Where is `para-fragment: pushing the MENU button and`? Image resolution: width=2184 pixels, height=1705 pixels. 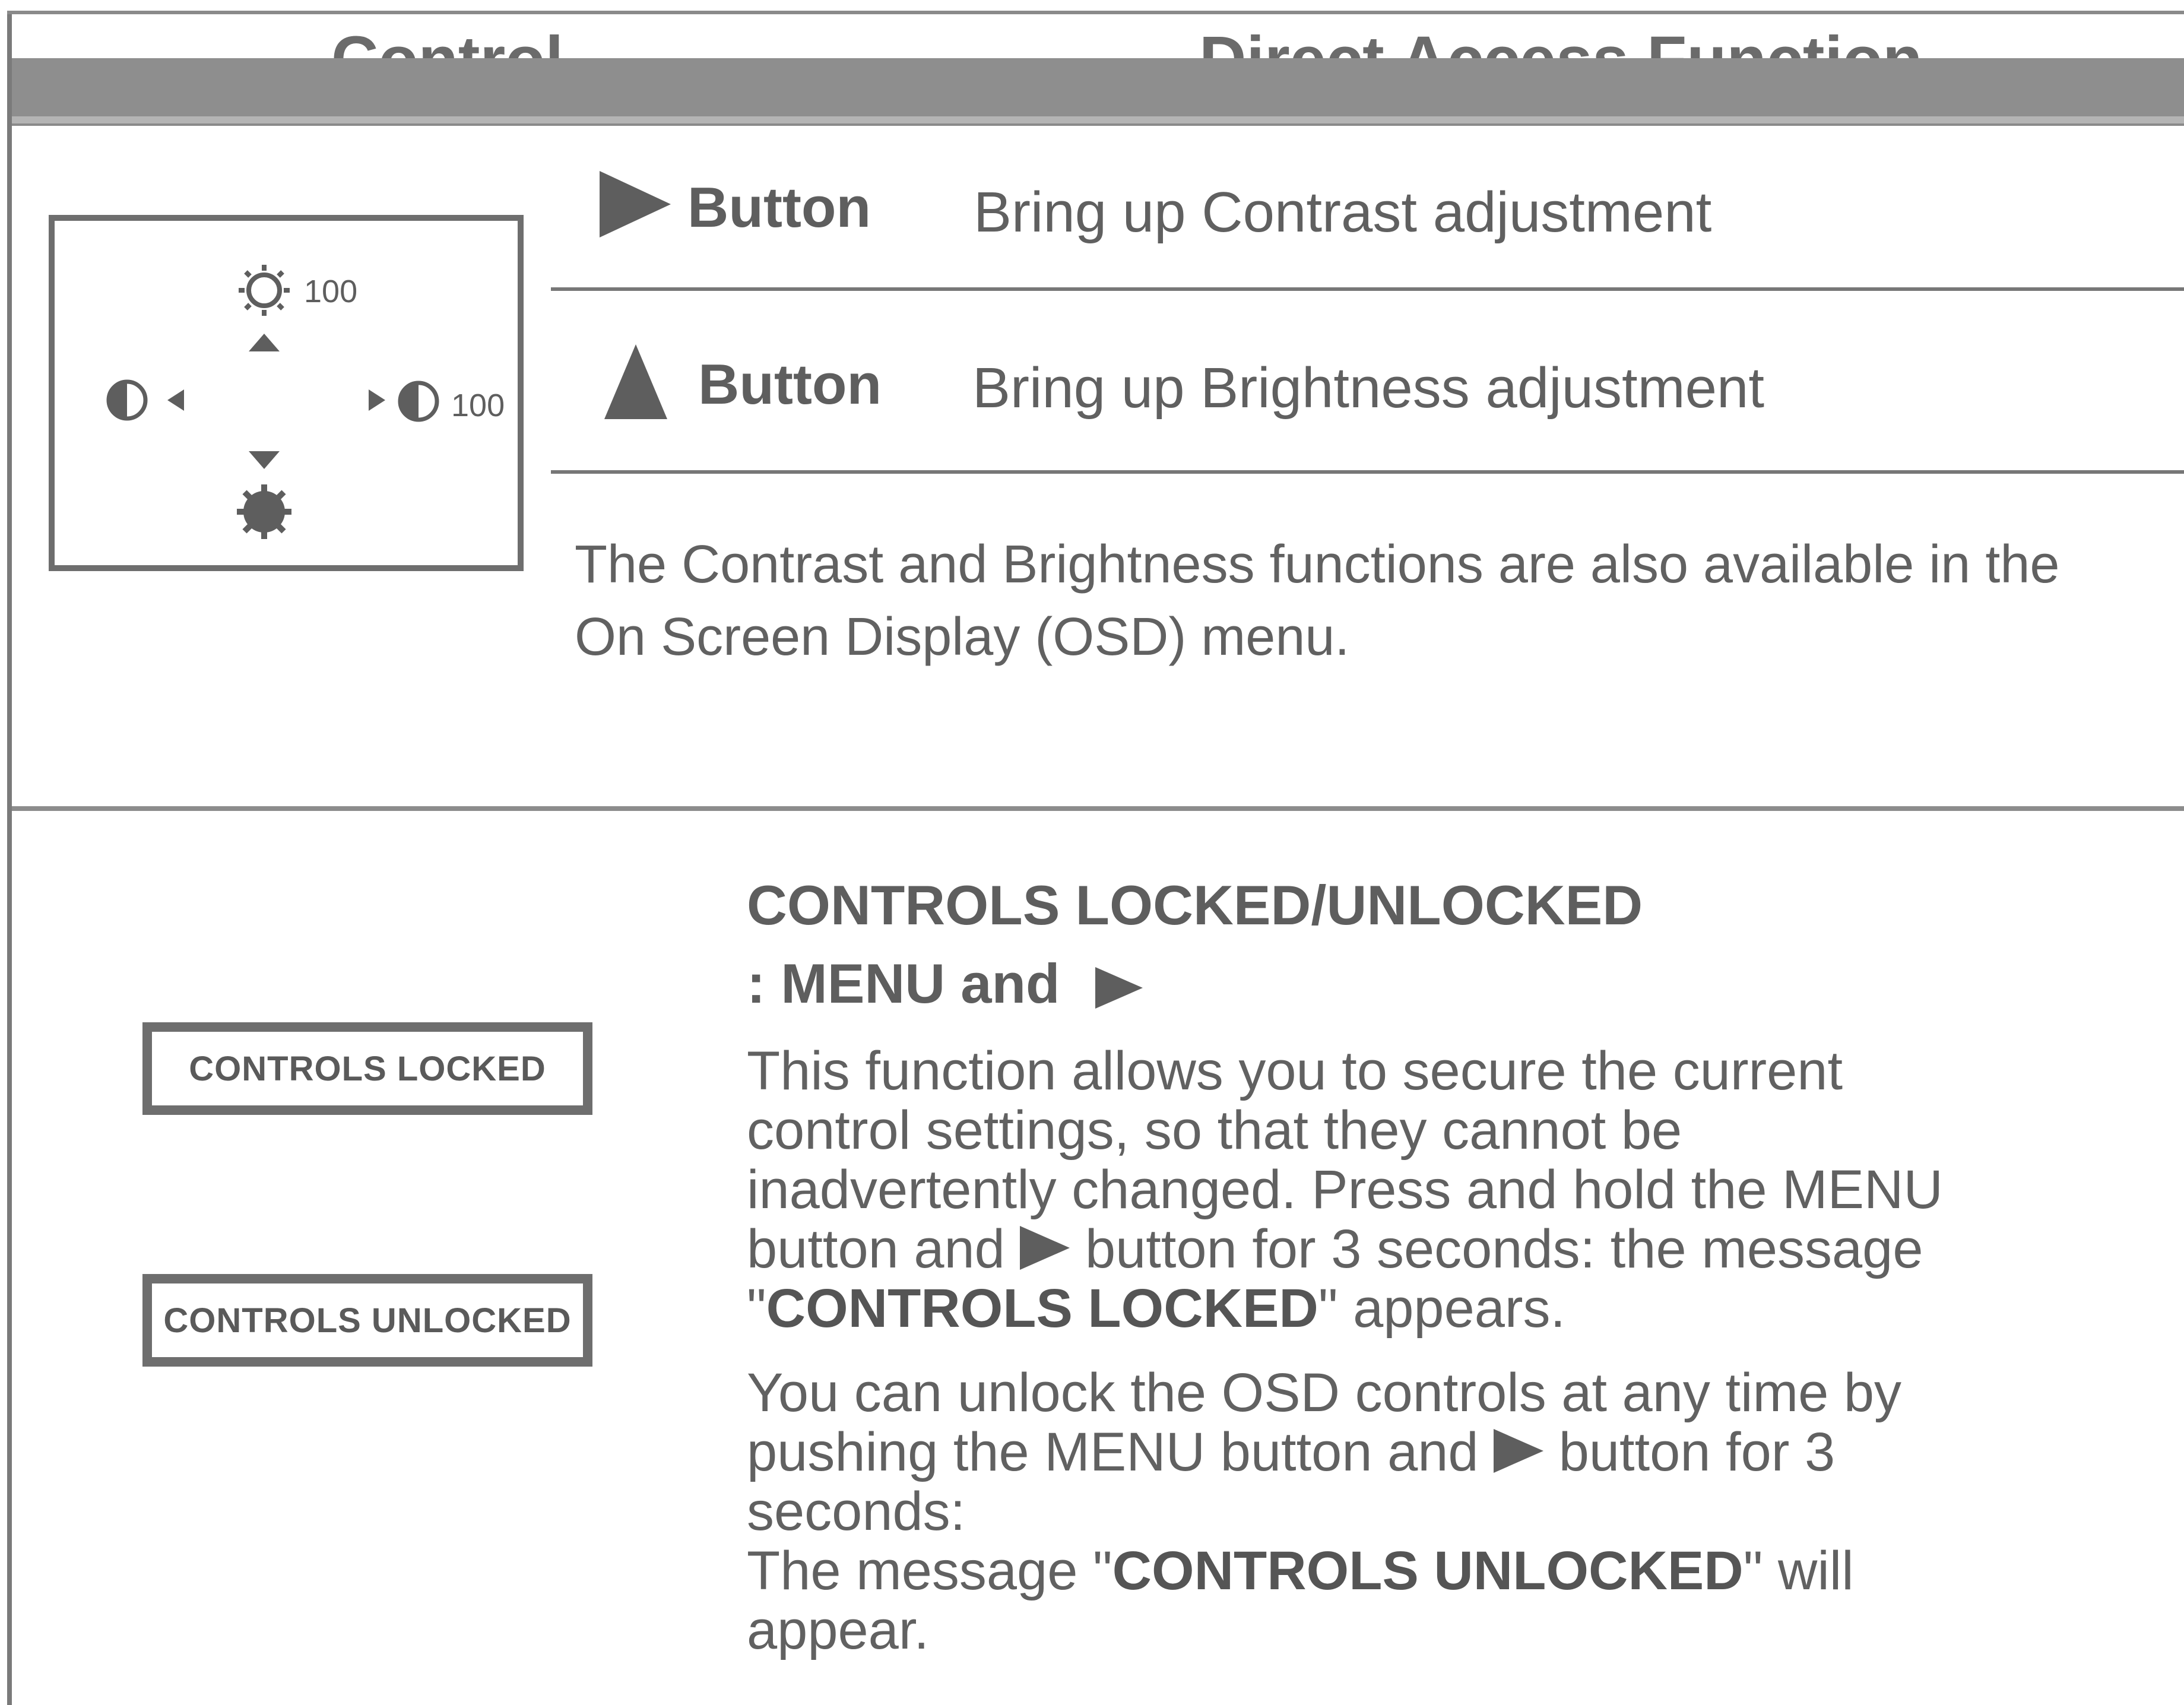
para-fragment: pushing the MENU button and is located at coordinates (1113, 1452).